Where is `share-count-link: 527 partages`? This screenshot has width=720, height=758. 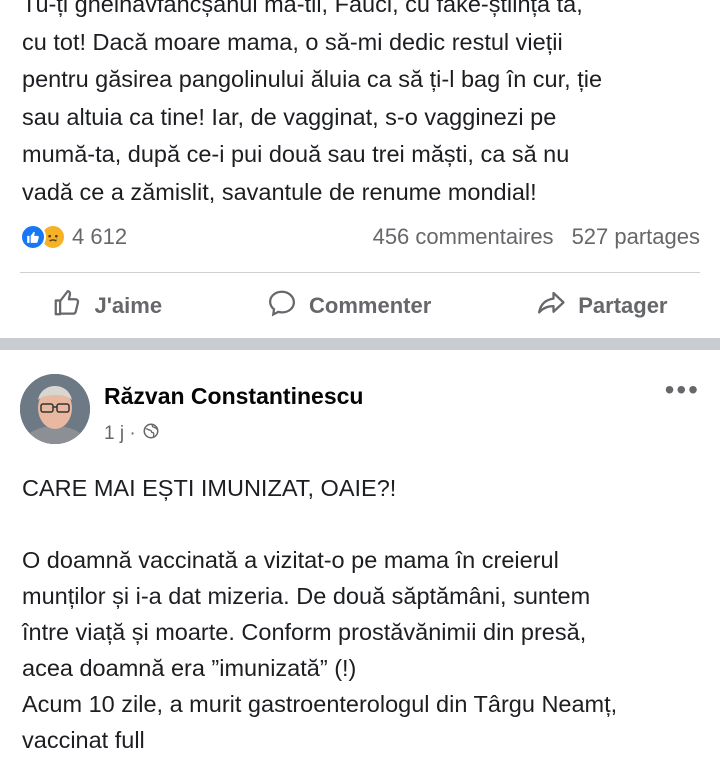 share-count-link: 527 partages is located at coordinates (636, 237).